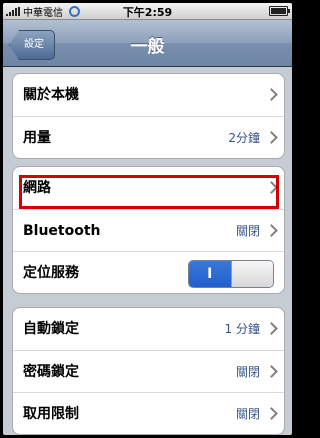 The height and width of the screenshot is (438, 320). I want to click on row-about: 關於本機, so click(148, 95).